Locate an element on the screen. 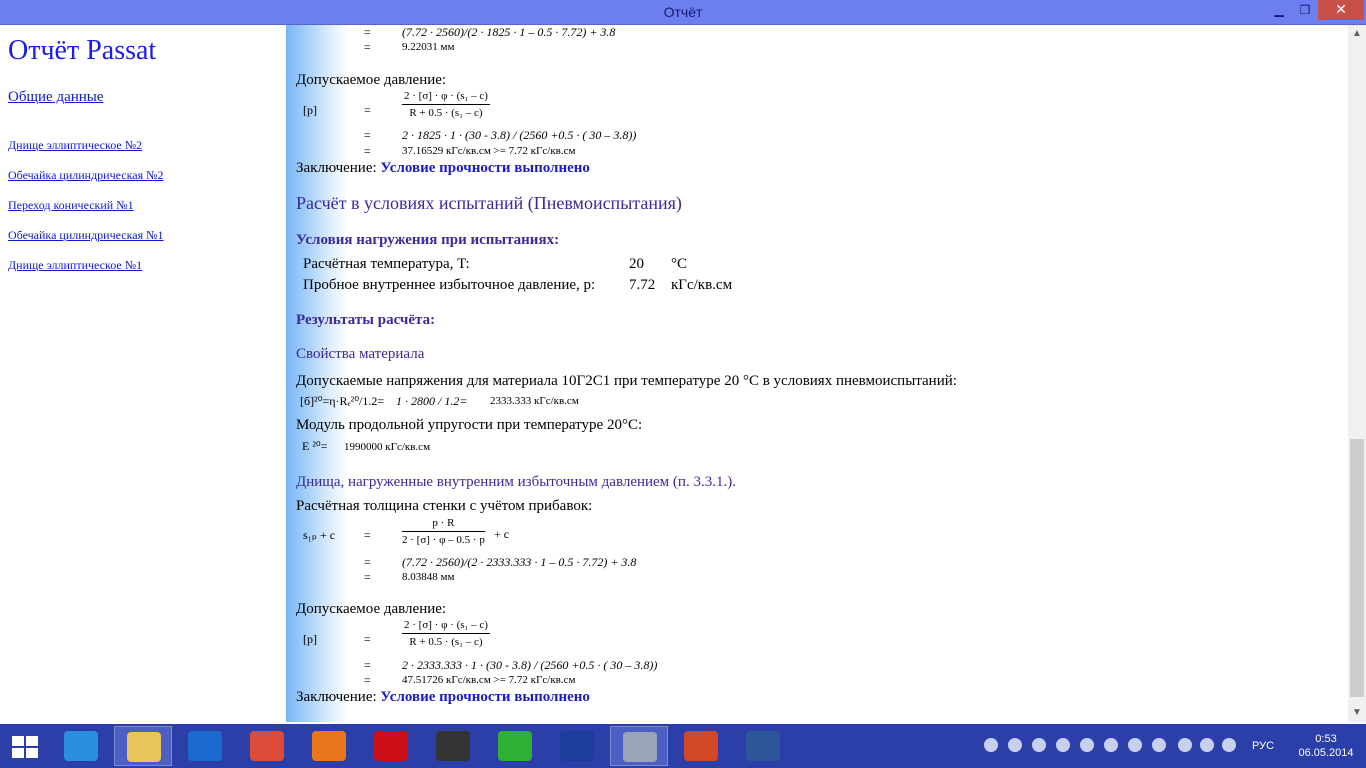 The width and height of the screenshot is (1366, 768). window-title: Отчёт is located at coordinates (683, 12).